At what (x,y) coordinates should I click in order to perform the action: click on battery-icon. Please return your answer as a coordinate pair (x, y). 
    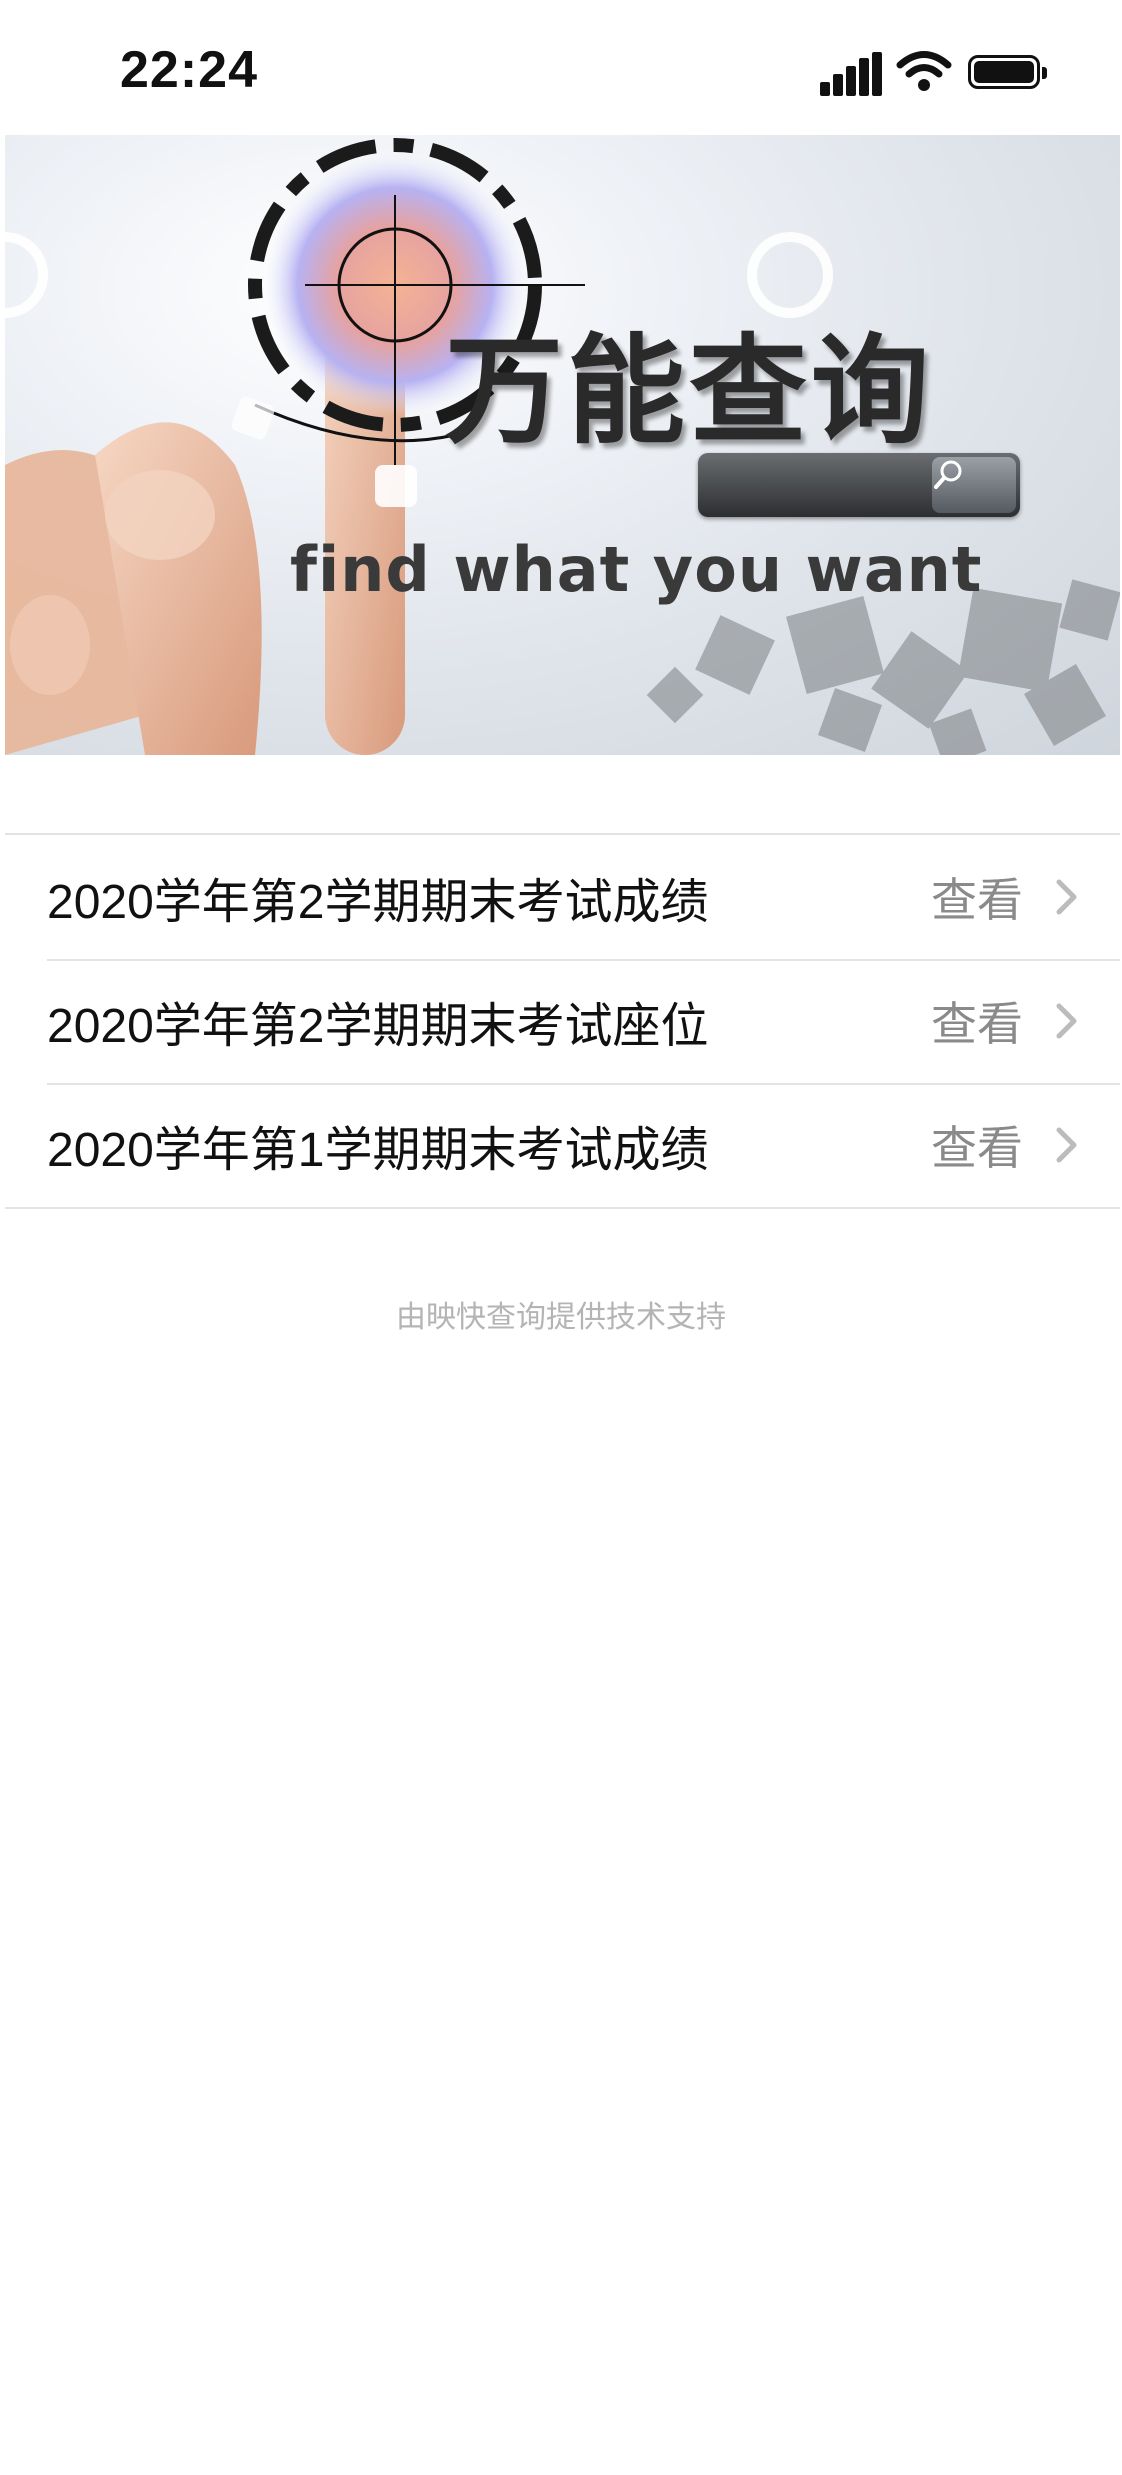
    Looking at the image, I should click on (1007, 72).